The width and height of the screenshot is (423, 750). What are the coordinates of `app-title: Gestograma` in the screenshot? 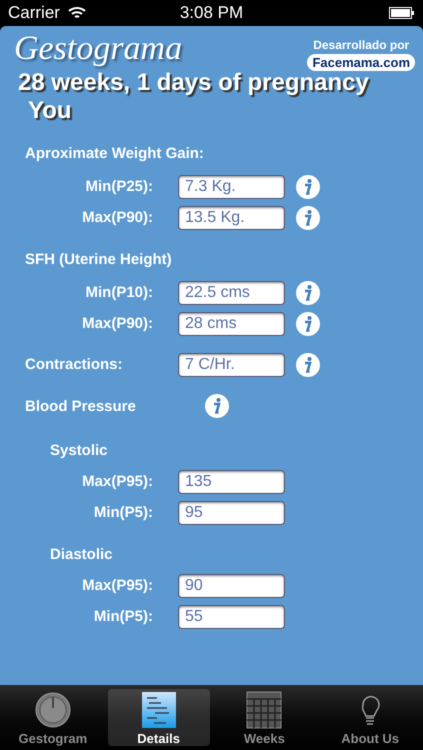 It's located at (98, 49).